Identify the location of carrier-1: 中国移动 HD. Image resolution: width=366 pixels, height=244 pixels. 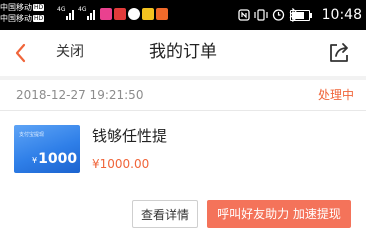
(22, 8).